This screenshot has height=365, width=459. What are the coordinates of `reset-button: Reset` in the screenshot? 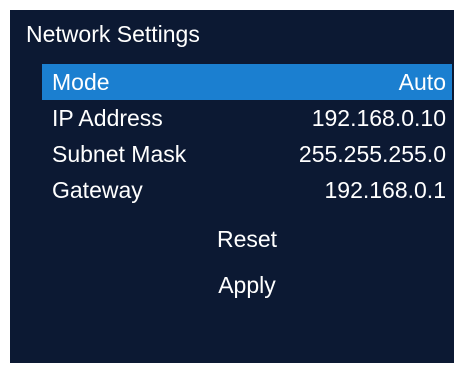 It's located at (247, 239).